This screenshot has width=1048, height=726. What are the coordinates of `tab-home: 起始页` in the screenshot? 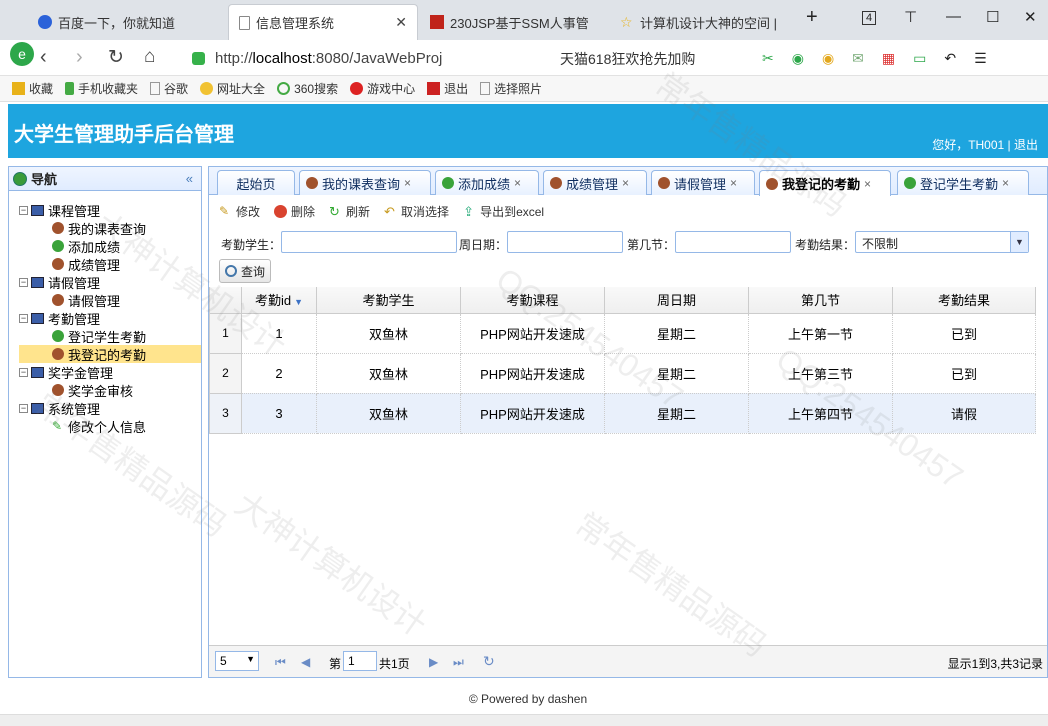 It's located at (256, 182).